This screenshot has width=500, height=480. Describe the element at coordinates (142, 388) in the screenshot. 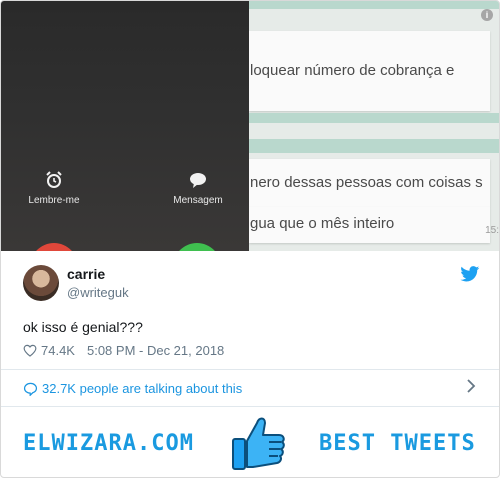

I see `conversation-count-label: 32.7K people are talking about this` at that location.